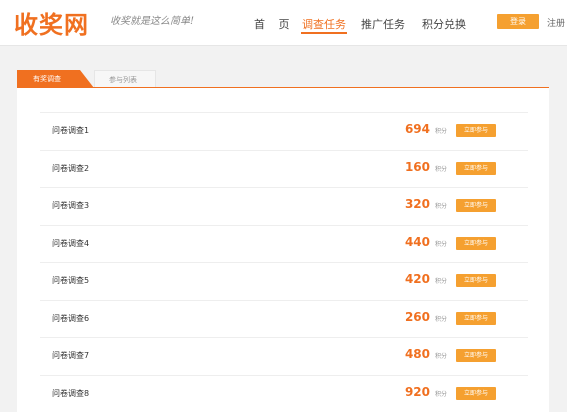  Describe the element at coordinates (556, 22) in the screenshot. I see `register-link: 注册` at that location.